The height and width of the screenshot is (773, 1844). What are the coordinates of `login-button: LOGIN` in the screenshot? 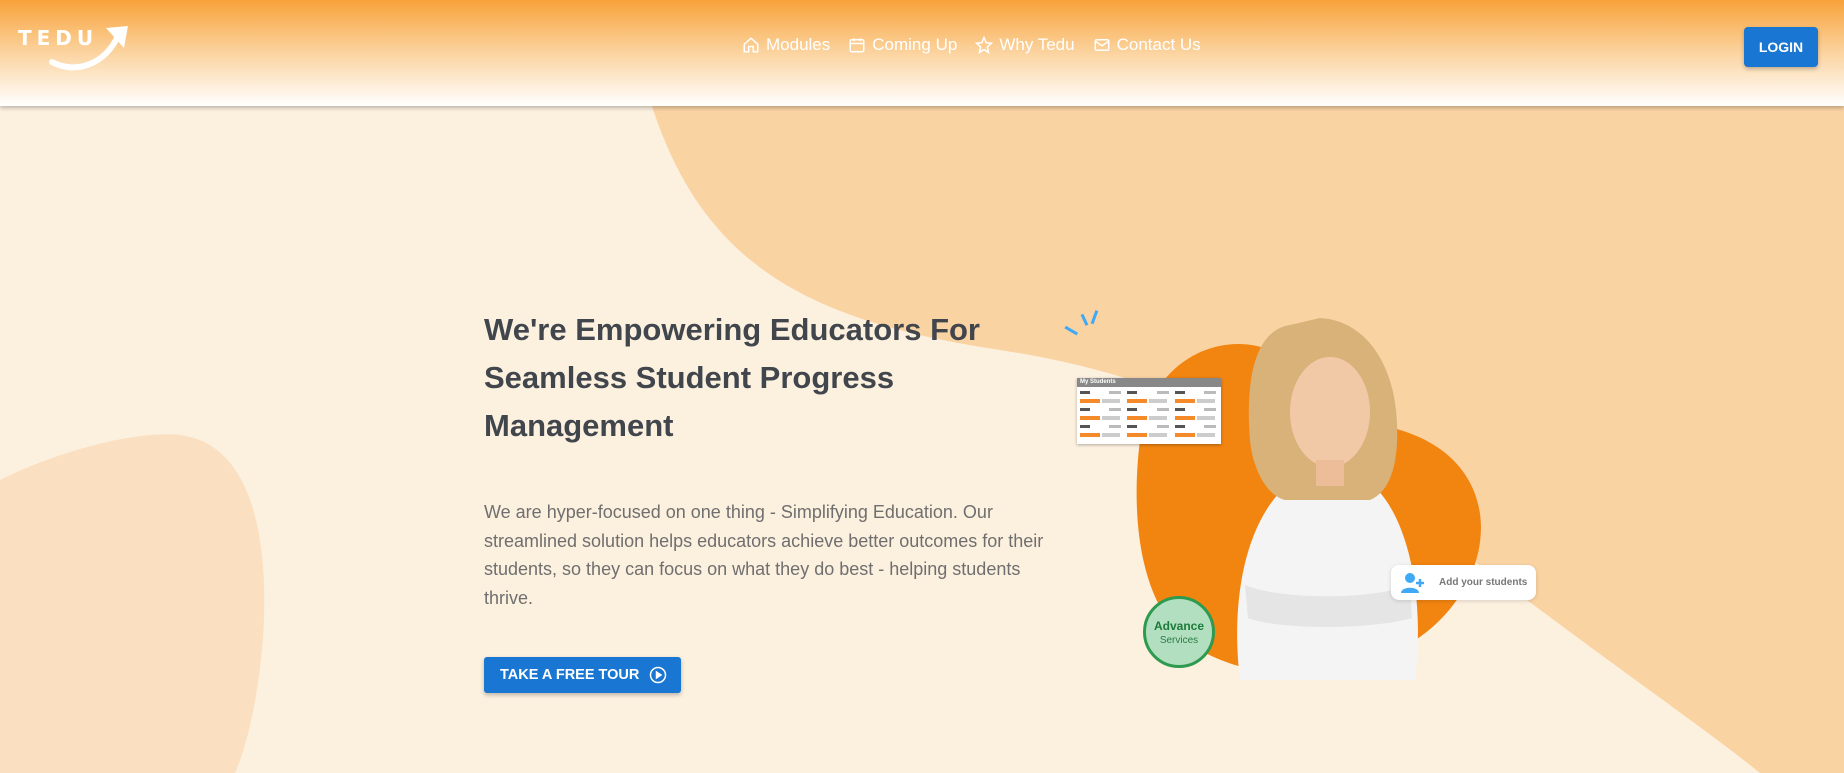 It's located at (1781, 47).